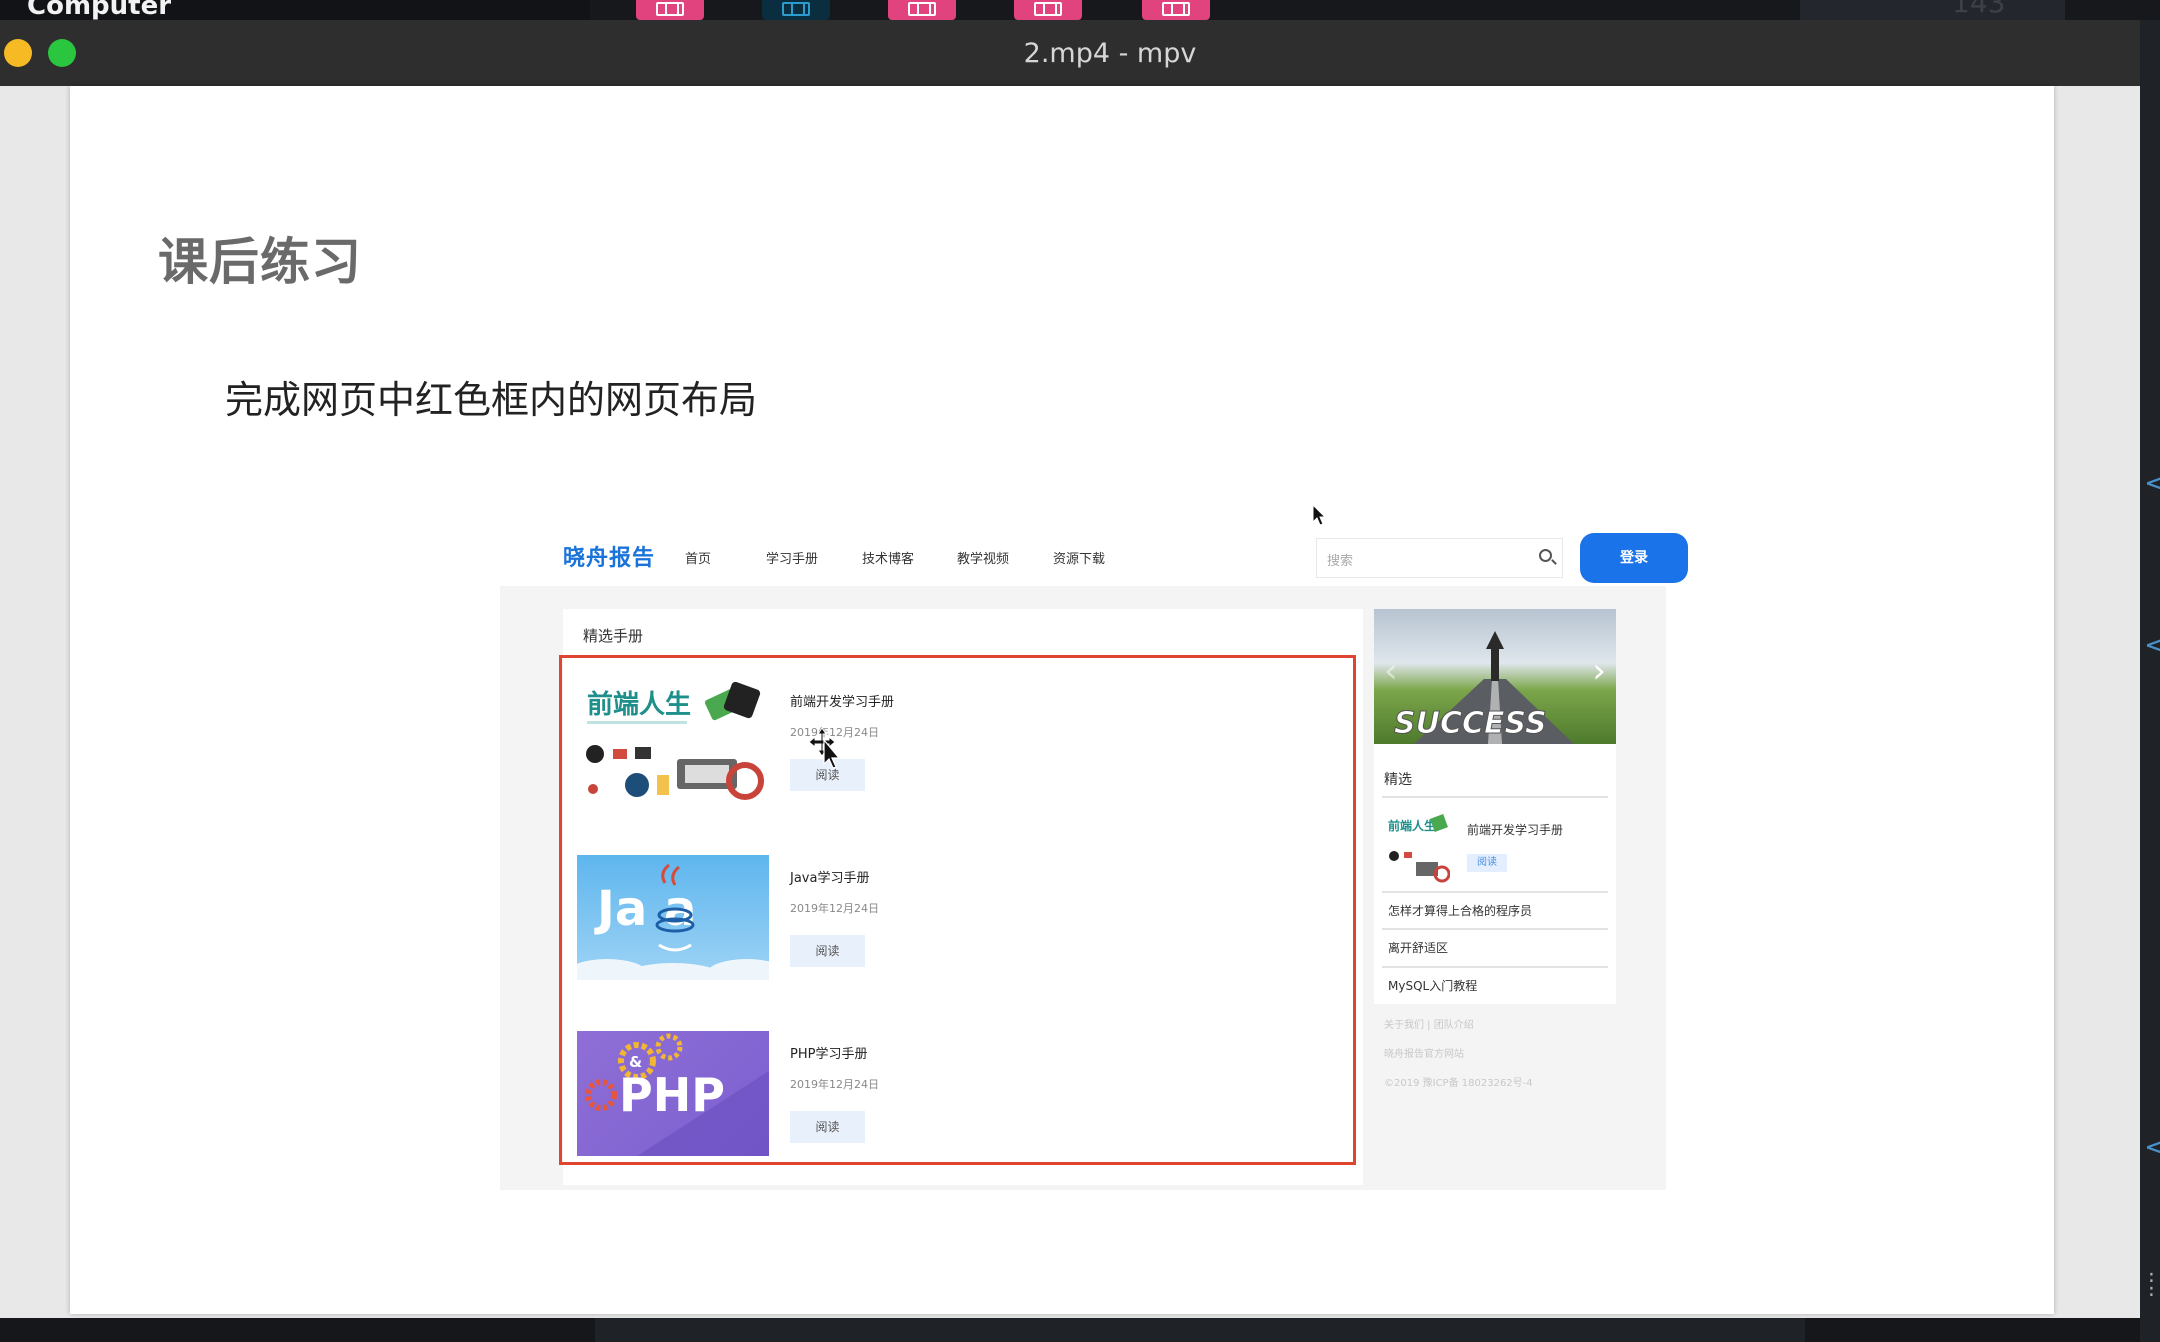 Image resolution: width=2160 pixels, height=1342 pixels. I want to click on search-placeholder: 搜索, so click(1340, 561).